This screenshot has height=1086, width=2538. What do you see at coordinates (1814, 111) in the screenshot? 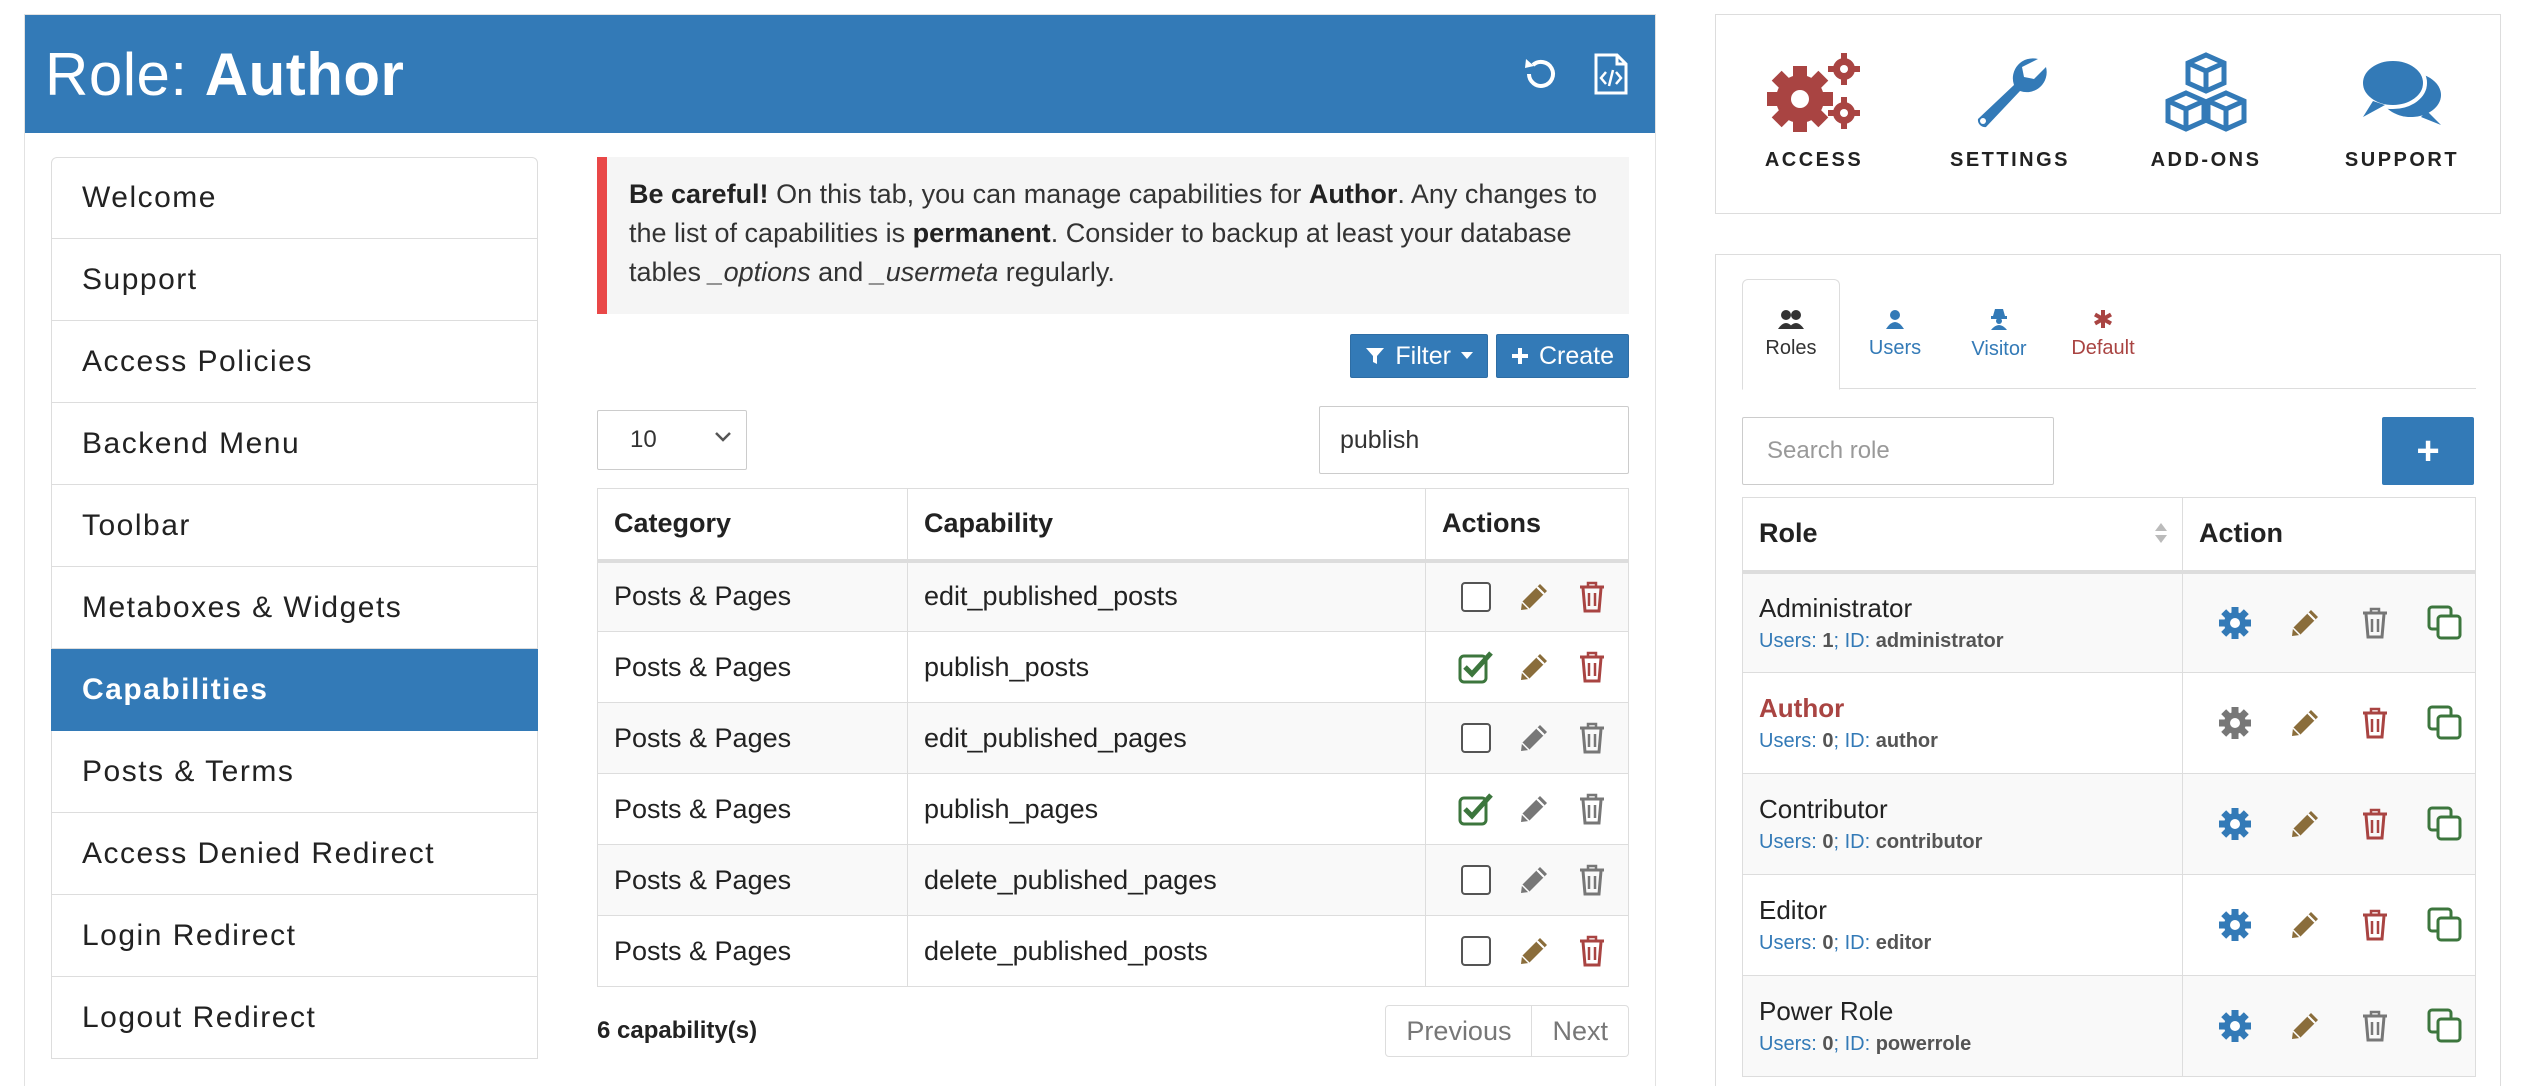
I see `access-tool: ACCESS` at bounding box center [1814, 111].